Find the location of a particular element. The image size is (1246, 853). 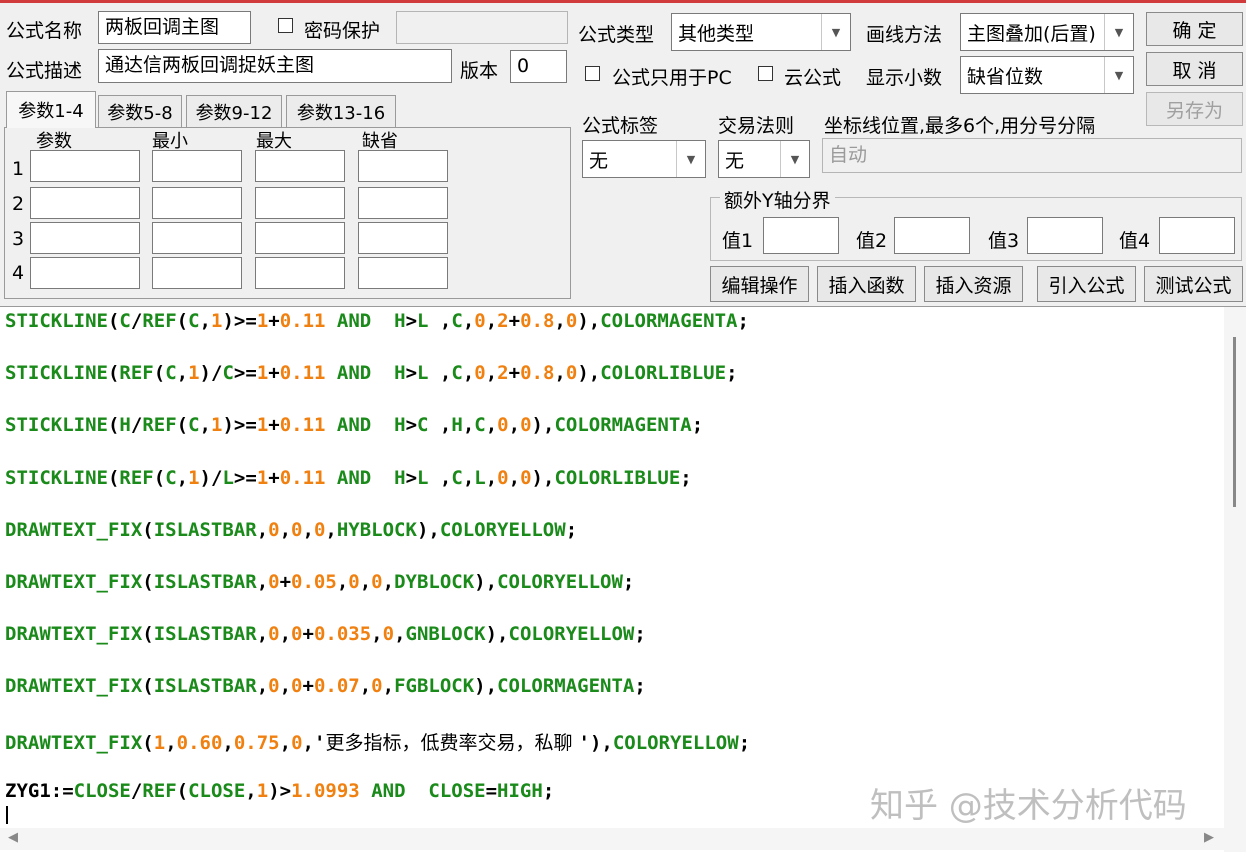

insert-resource-button: 插入资源 is located at coordinates (973, 284).